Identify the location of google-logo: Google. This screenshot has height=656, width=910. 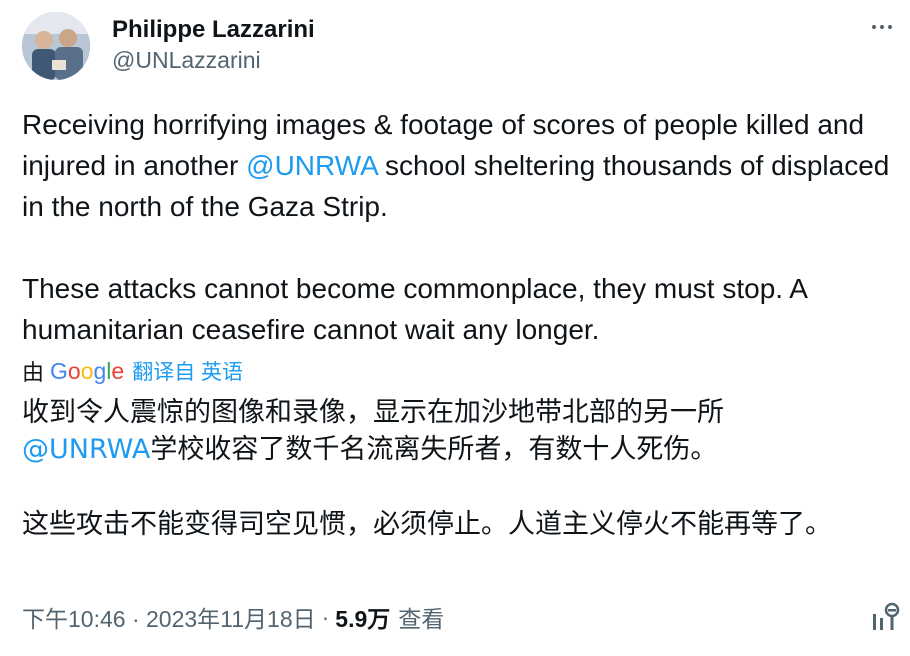
(87, 370).